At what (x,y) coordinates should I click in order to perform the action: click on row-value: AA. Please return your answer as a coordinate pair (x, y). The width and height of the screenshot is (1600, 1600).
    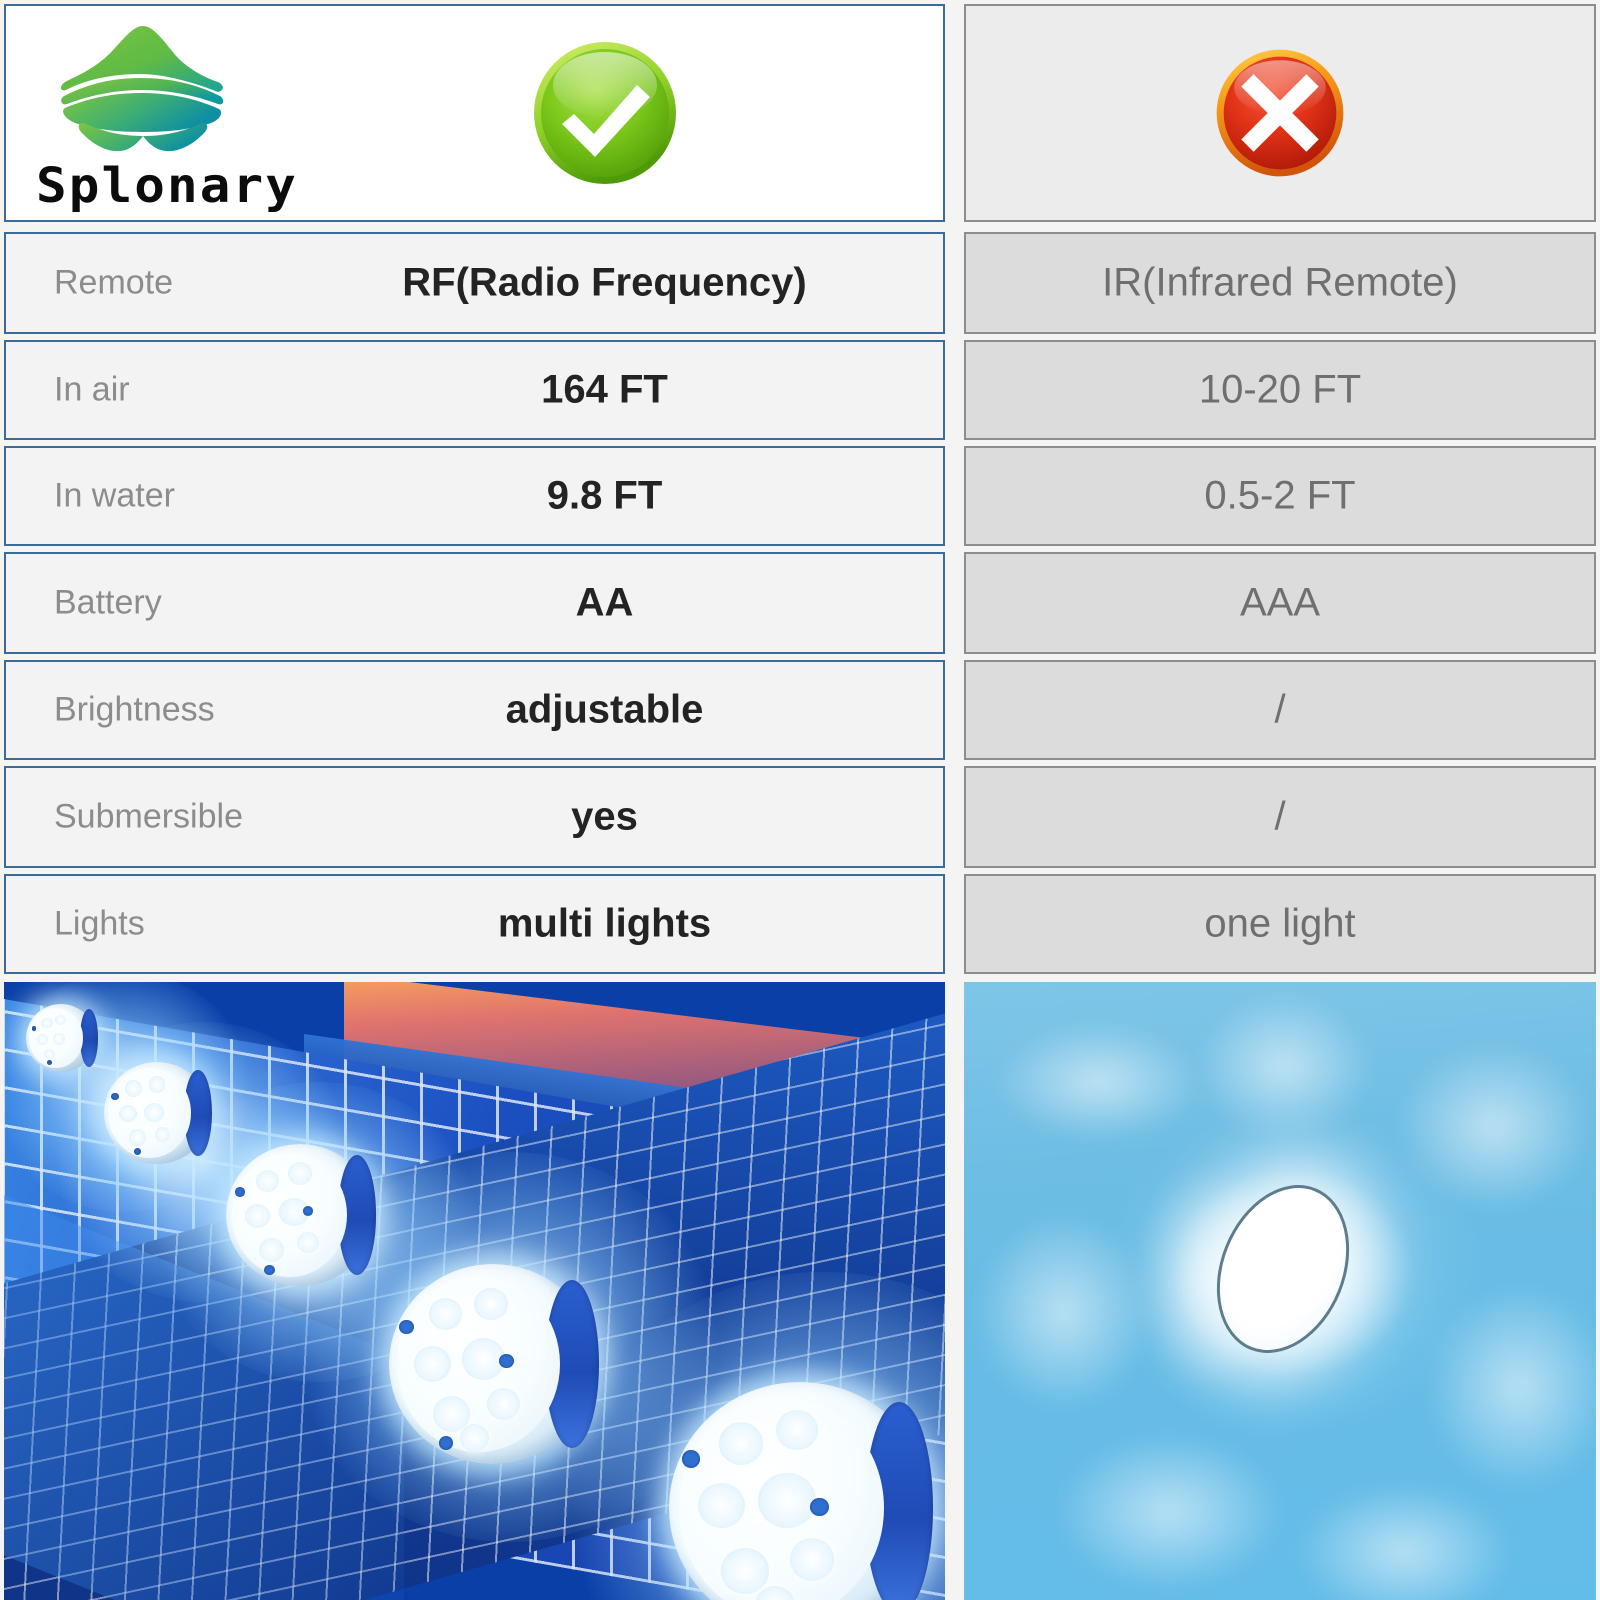
    Looking at the image, I should click on (604, 602).